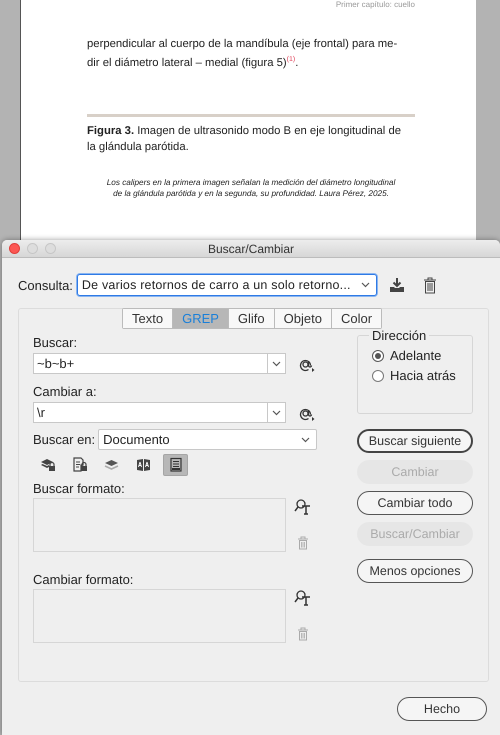 Image resolution: width=500 pixels, height=735 pixels. Describe the element at coordinates (80, 465) in the screenshot. I see `document-lock-icon` at that location.